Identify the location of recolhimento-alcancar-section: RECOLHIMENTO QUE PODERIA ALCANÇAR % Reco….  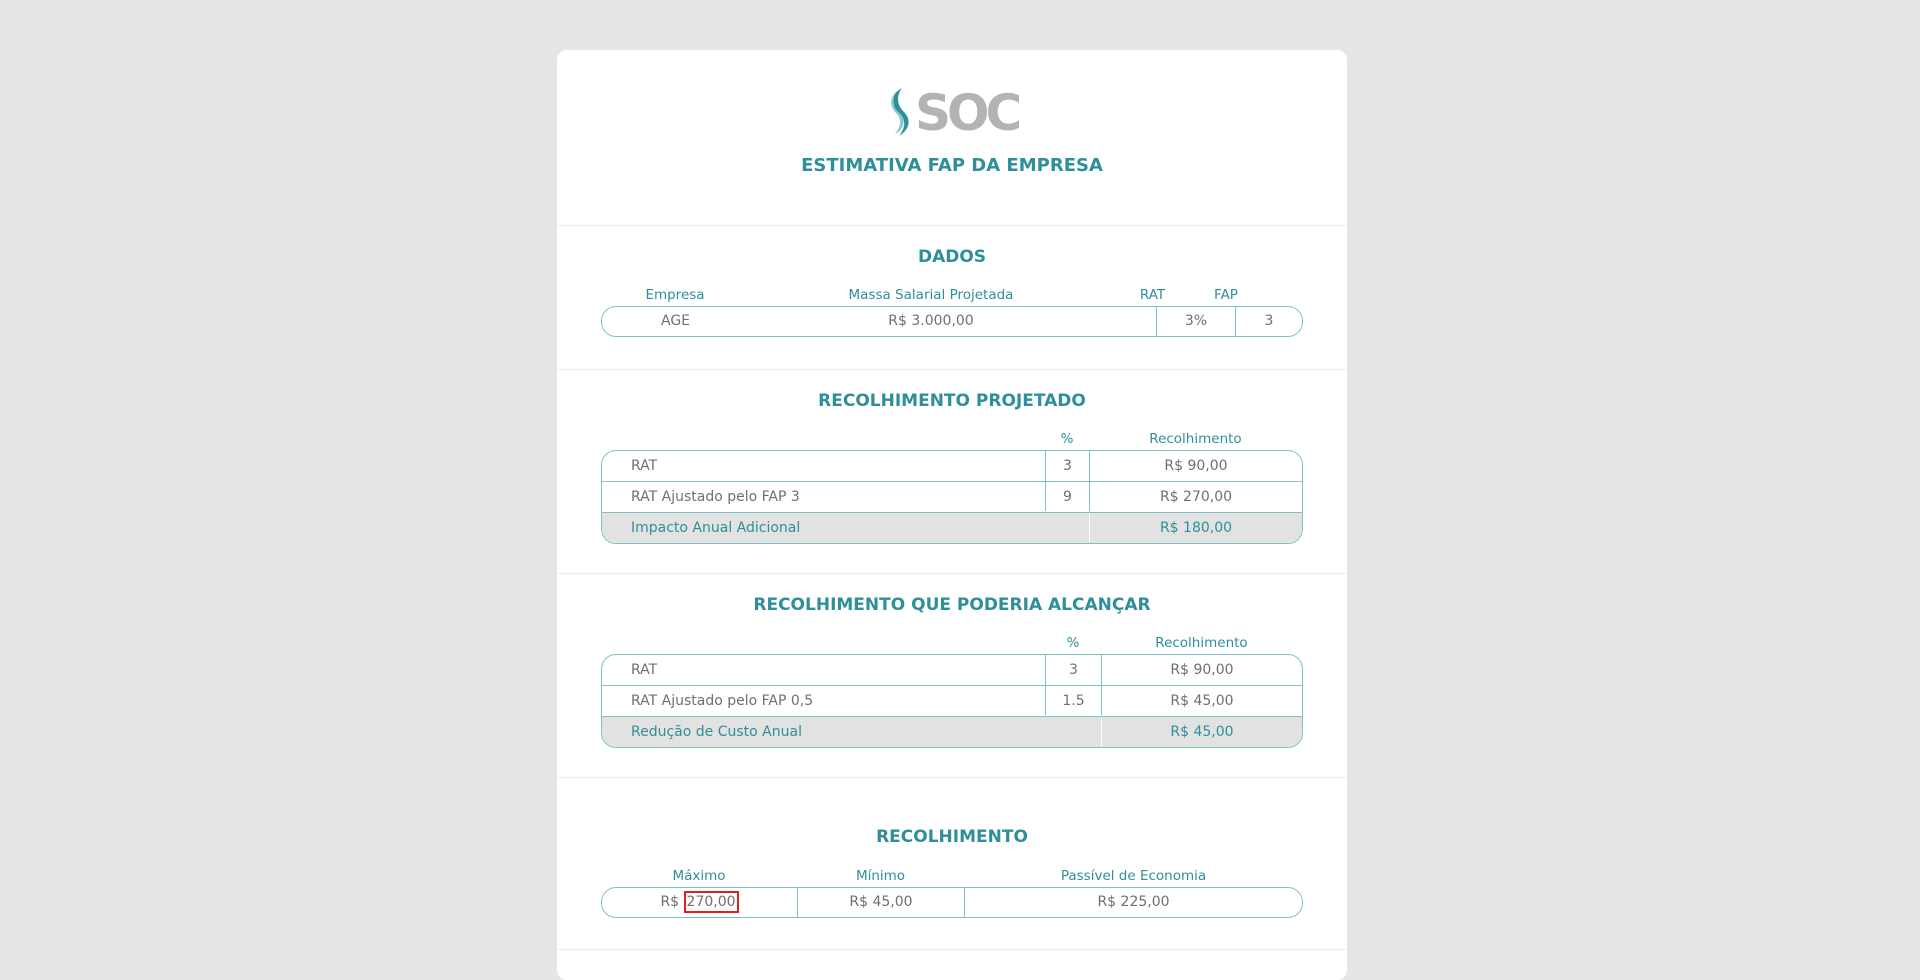
(952, 675).